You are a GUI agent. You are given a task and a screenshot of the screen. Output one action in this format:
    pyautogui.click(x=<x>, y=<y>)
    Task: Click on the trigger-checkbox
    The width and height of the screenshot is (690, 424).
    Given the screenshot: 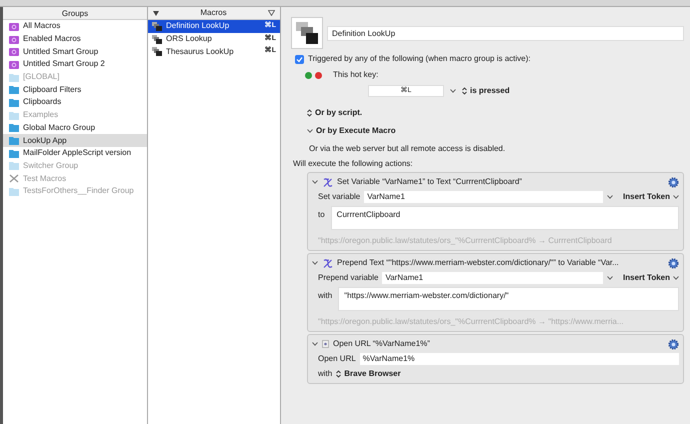 What is the action you would take?
    pyautogui.click(x=299, y=59)
    